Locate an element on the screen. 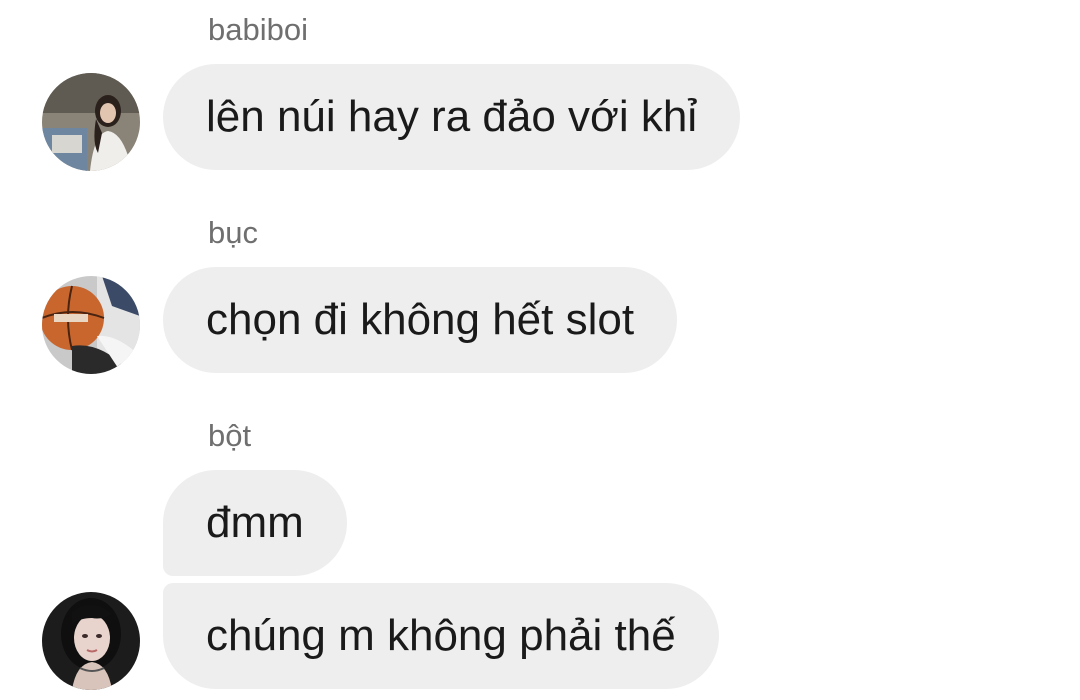 The height and width of the screenshot is (700, 1080). basketball-photo-avatar is located at coordinates (91, 325).